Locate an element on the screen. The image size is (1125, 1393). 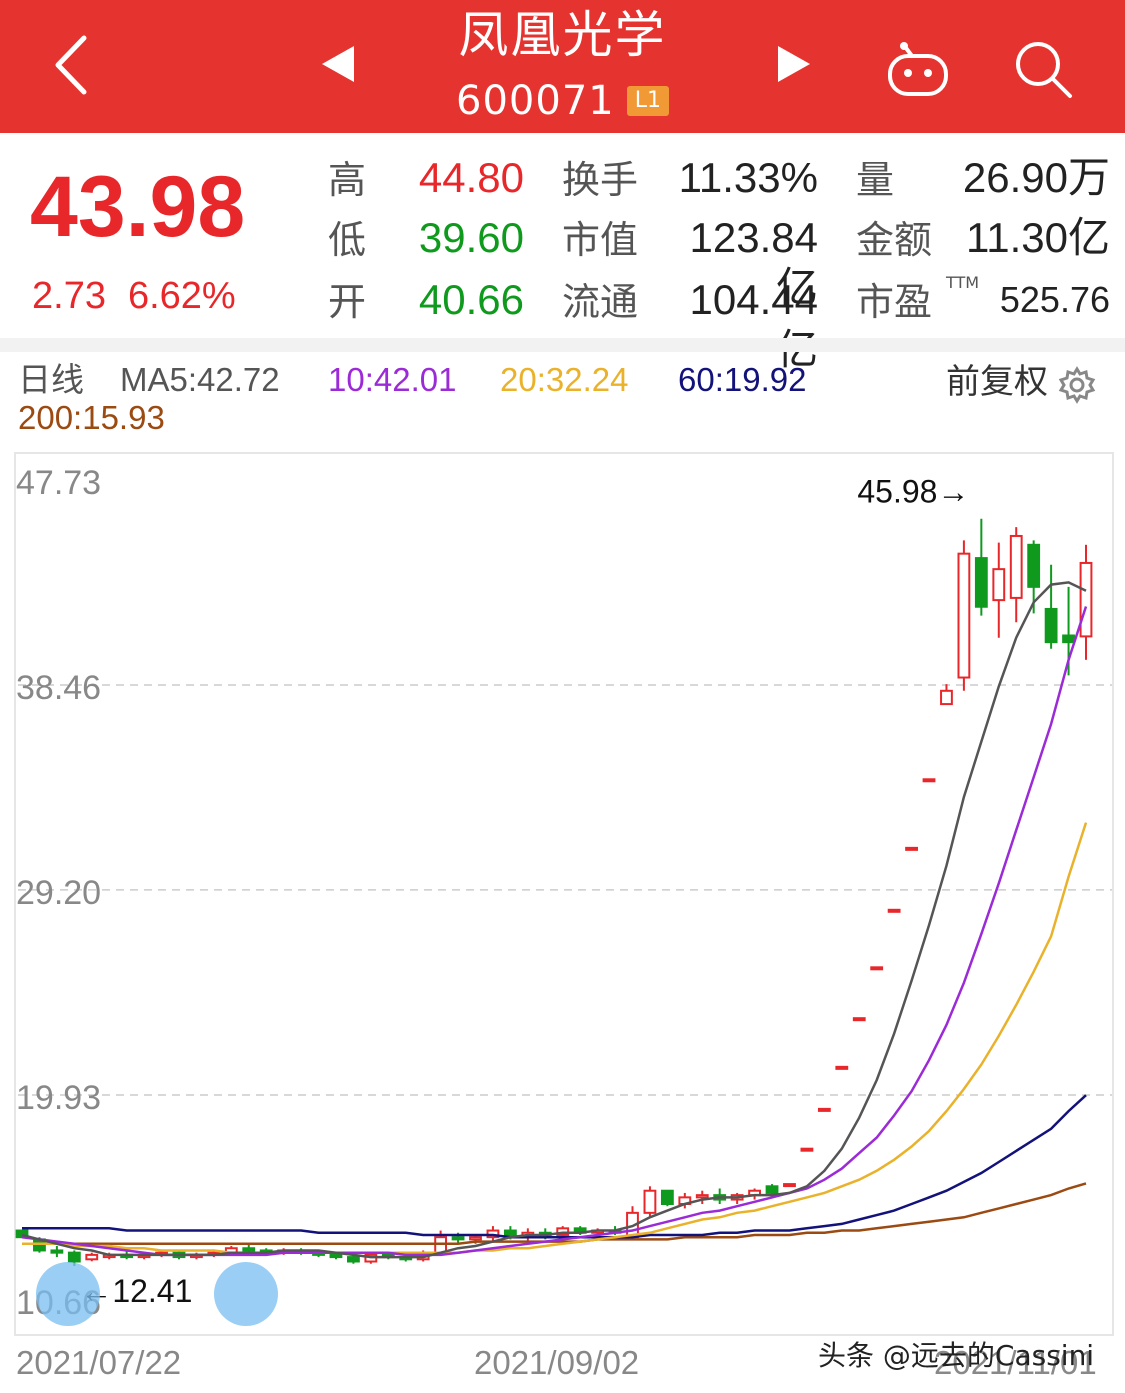
x-tick-label: 2021/09/02 is located at coordinates (556, 1362).